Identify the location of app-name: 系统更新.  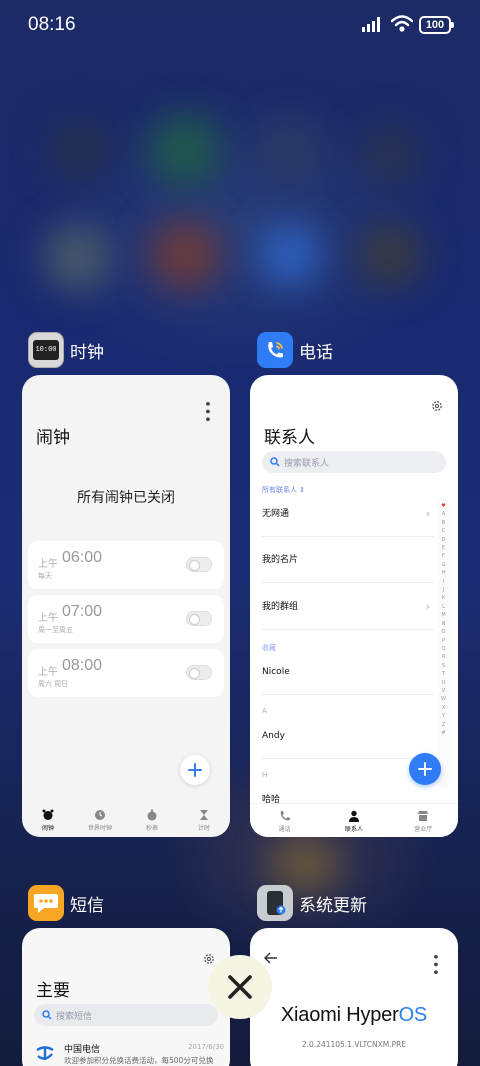
(333, 905).